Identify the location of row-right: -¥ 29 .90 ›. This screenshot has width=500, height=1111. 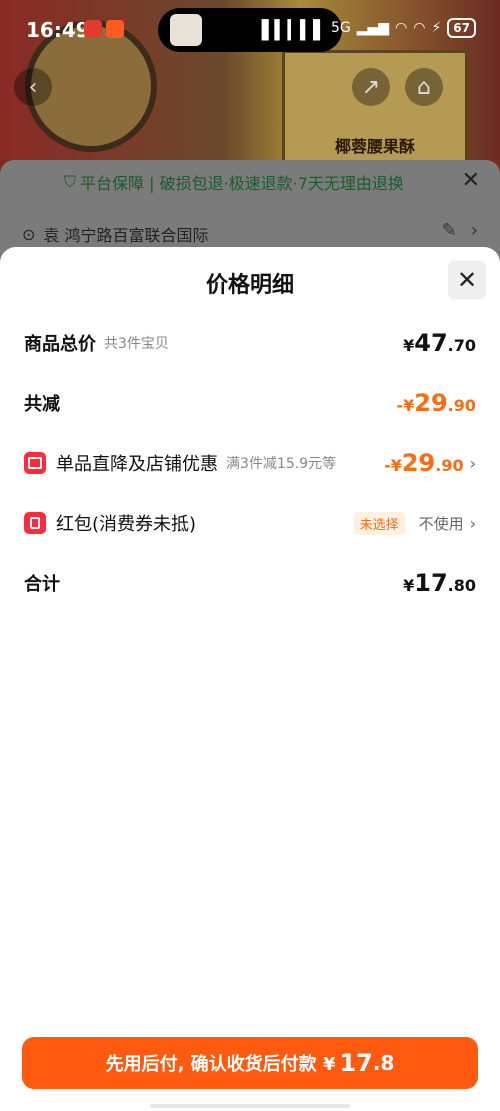
(430, 463).